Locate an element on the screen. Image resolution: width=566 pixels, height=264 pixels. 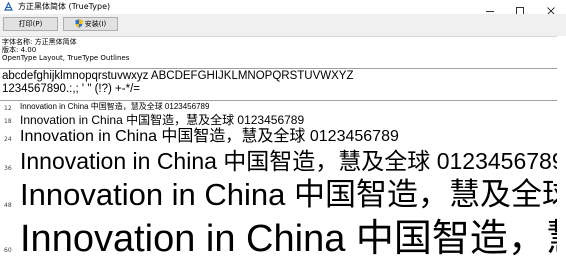
shield-icon is located at coordinates (79, 23).